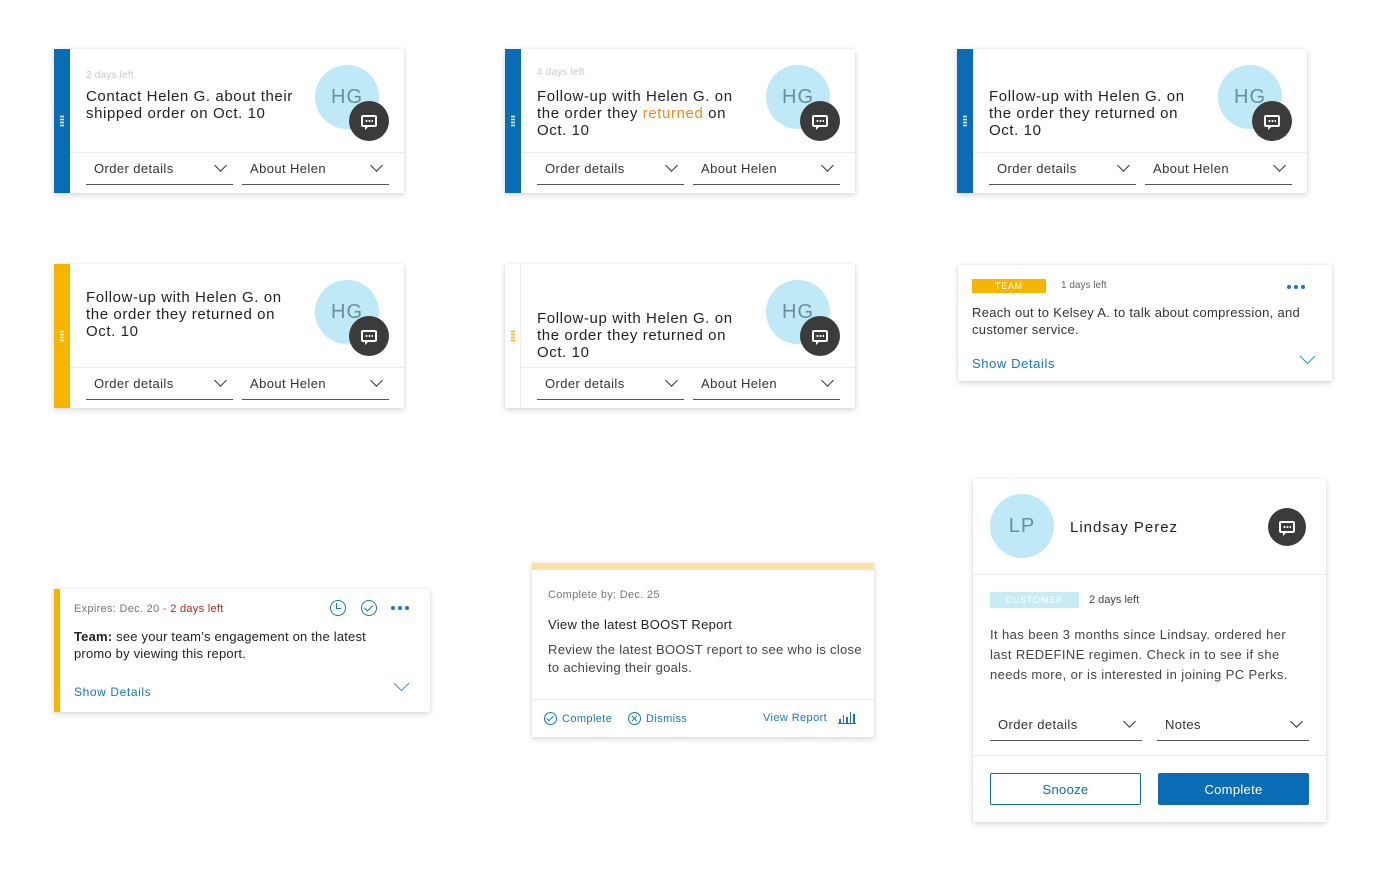 The height and width of the screenshot is (870, 1388). Describe the element at coordinates (657, 718) in the screenshot. I see `dismiss-action: Dismiss` at that location.